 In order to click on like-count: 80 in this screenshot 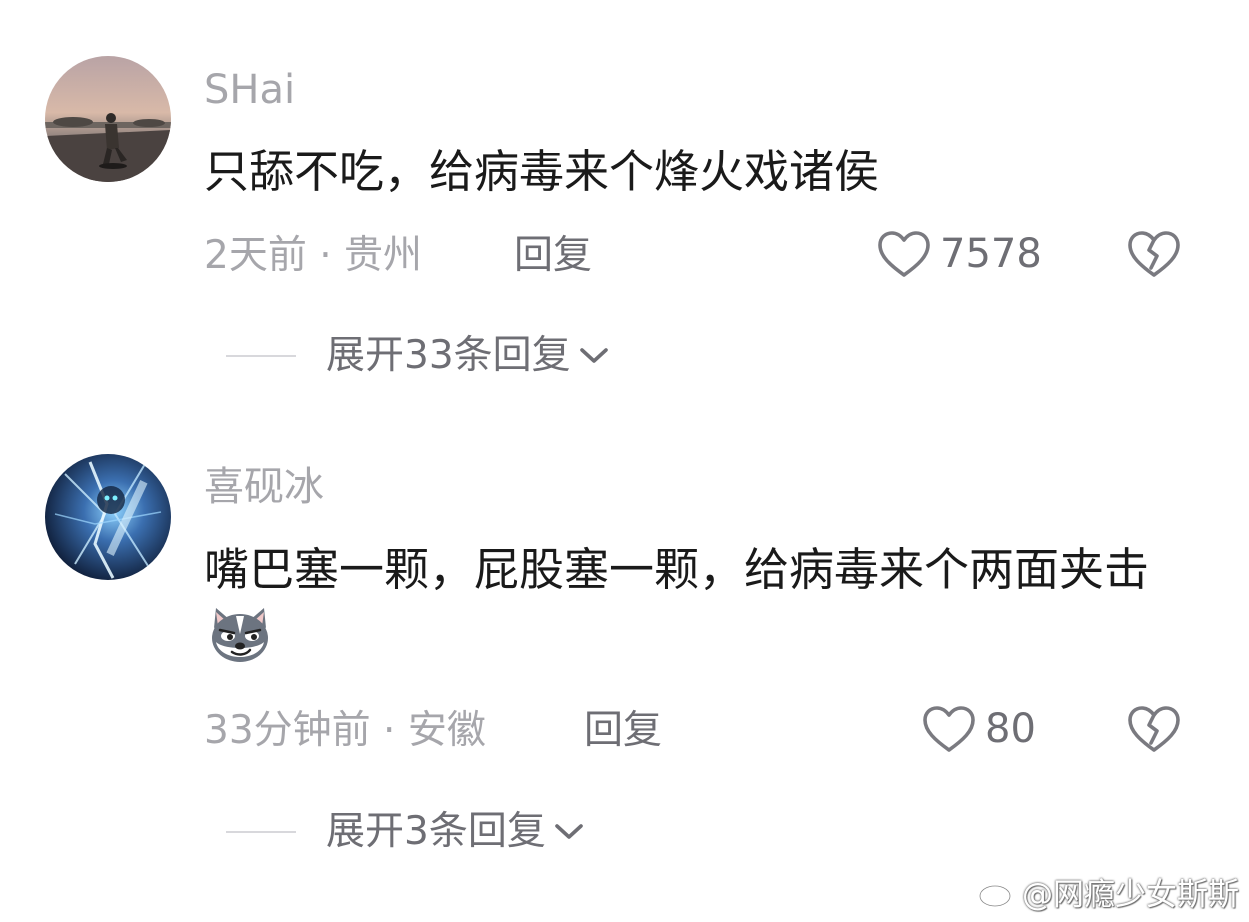, I will do `click(1010, 729)`.